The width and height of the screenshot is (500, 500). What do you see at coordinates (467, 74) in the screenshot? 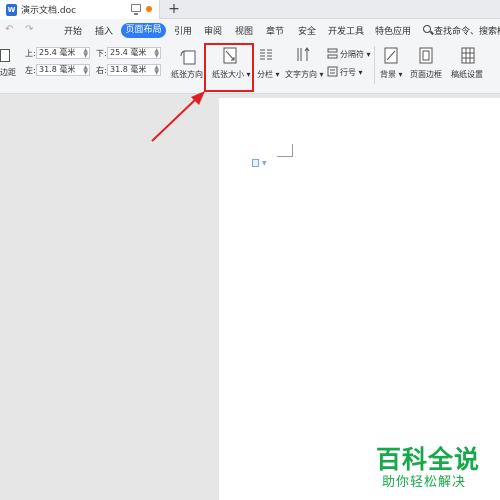
I see `manuscript-button: 稿纸设置` at bounding box center [467, 74].